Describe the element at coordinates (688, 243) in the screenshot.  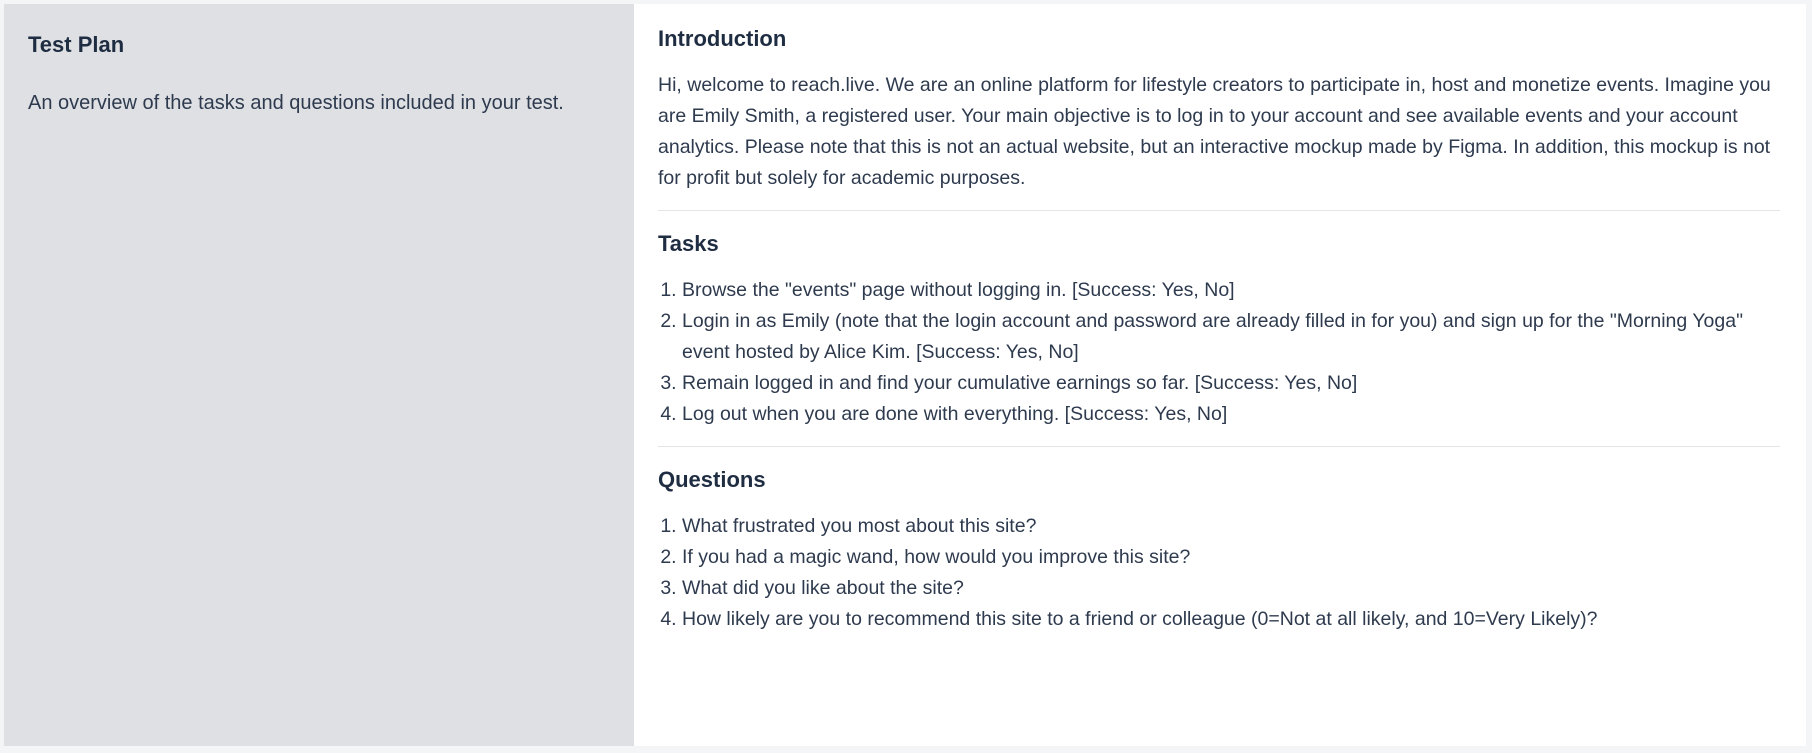
I see `tasks-heading: Tasks` at that location.